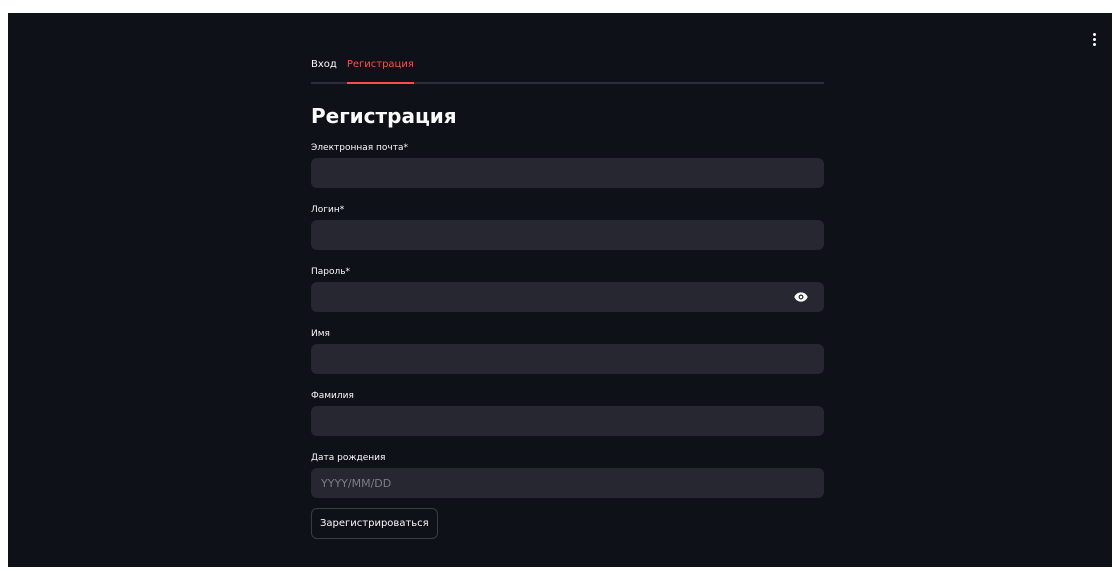  What do you see at coordinates (332, 396) in the screenshot?
I see `last-name-label: Фамилия` at bounding box center [332, 396].